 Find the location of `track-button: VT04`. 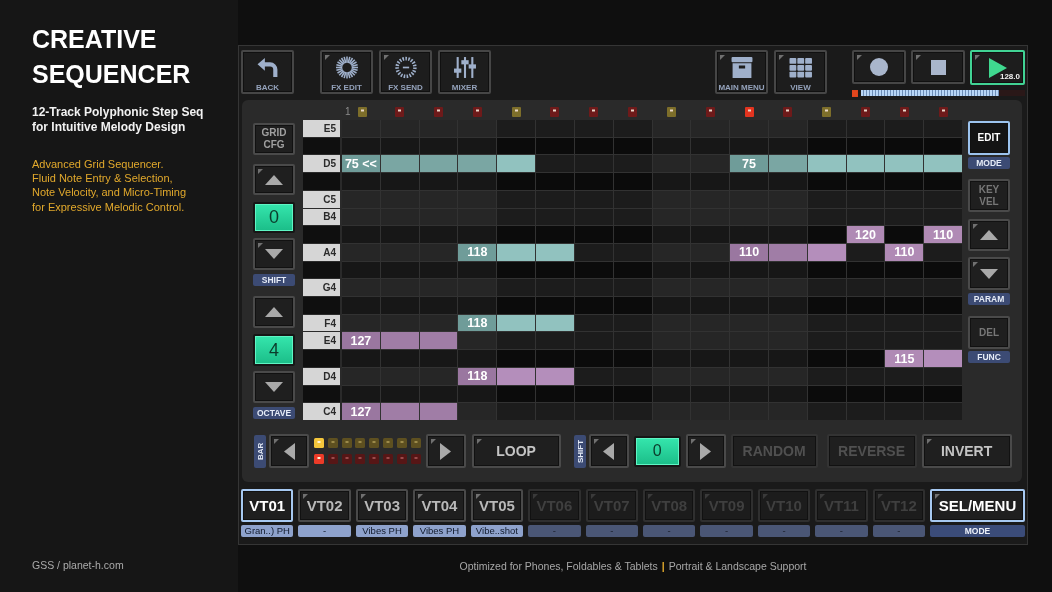

track-button: VT04 is located at coordinates (439, 505).